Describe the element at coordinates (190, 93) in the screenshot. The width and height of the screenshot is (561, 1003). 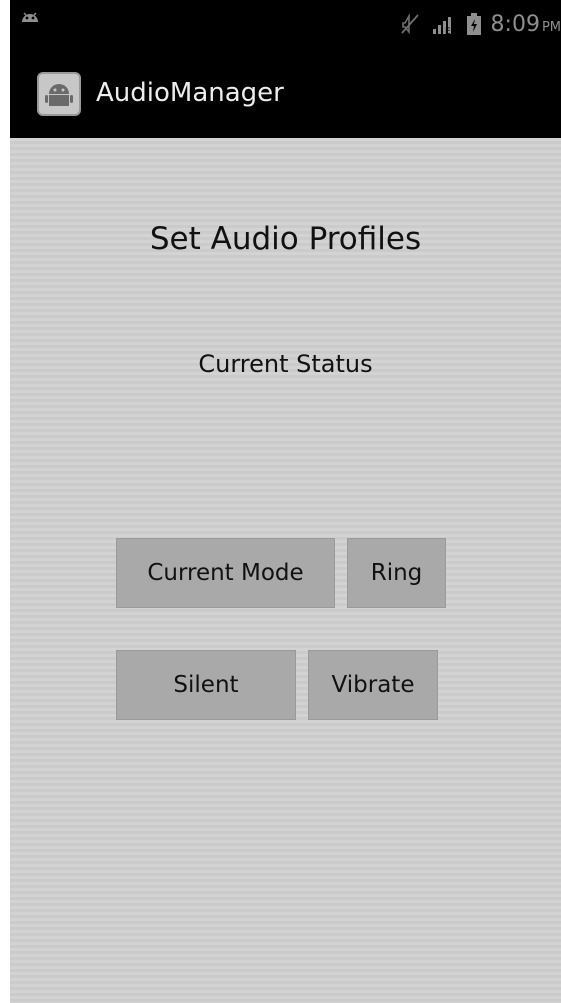
I see `app-title: AudioManager` at that location.